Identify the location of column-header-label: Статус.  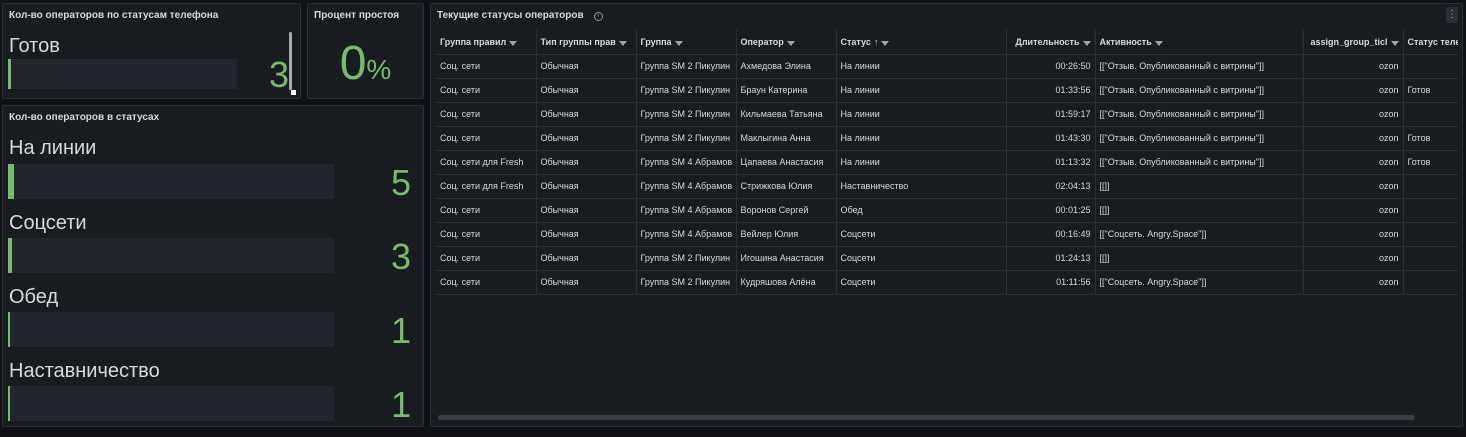
(855, 41).